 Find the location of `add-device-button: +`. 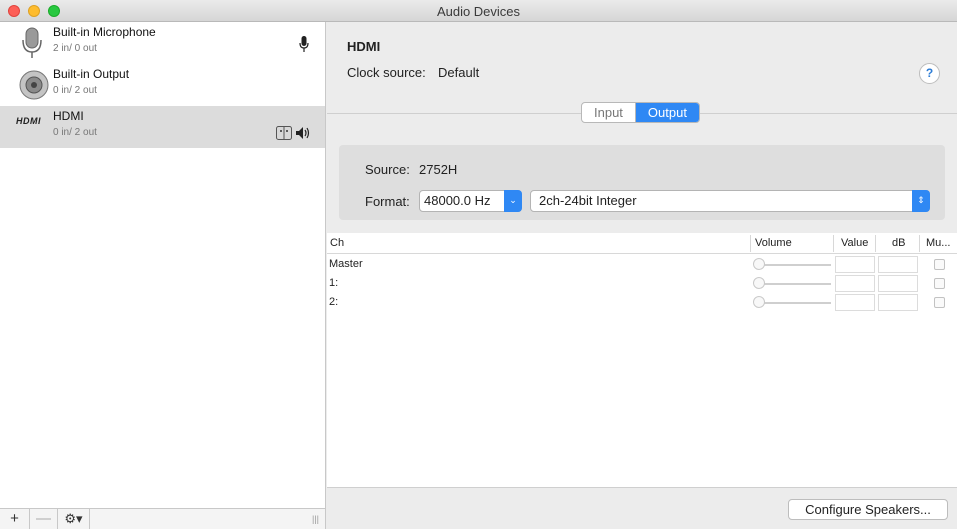

add-device-button: + is located at coordinates (15, 519).